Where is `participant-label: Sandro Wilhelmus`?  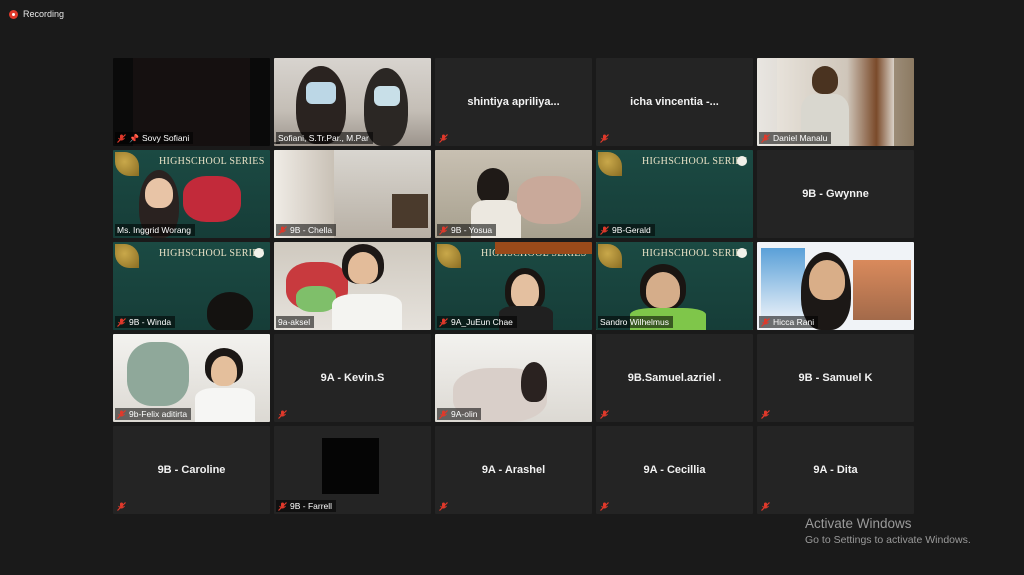
participant-label: Sandro Wilhelmus is located at coordinates (635, 322).